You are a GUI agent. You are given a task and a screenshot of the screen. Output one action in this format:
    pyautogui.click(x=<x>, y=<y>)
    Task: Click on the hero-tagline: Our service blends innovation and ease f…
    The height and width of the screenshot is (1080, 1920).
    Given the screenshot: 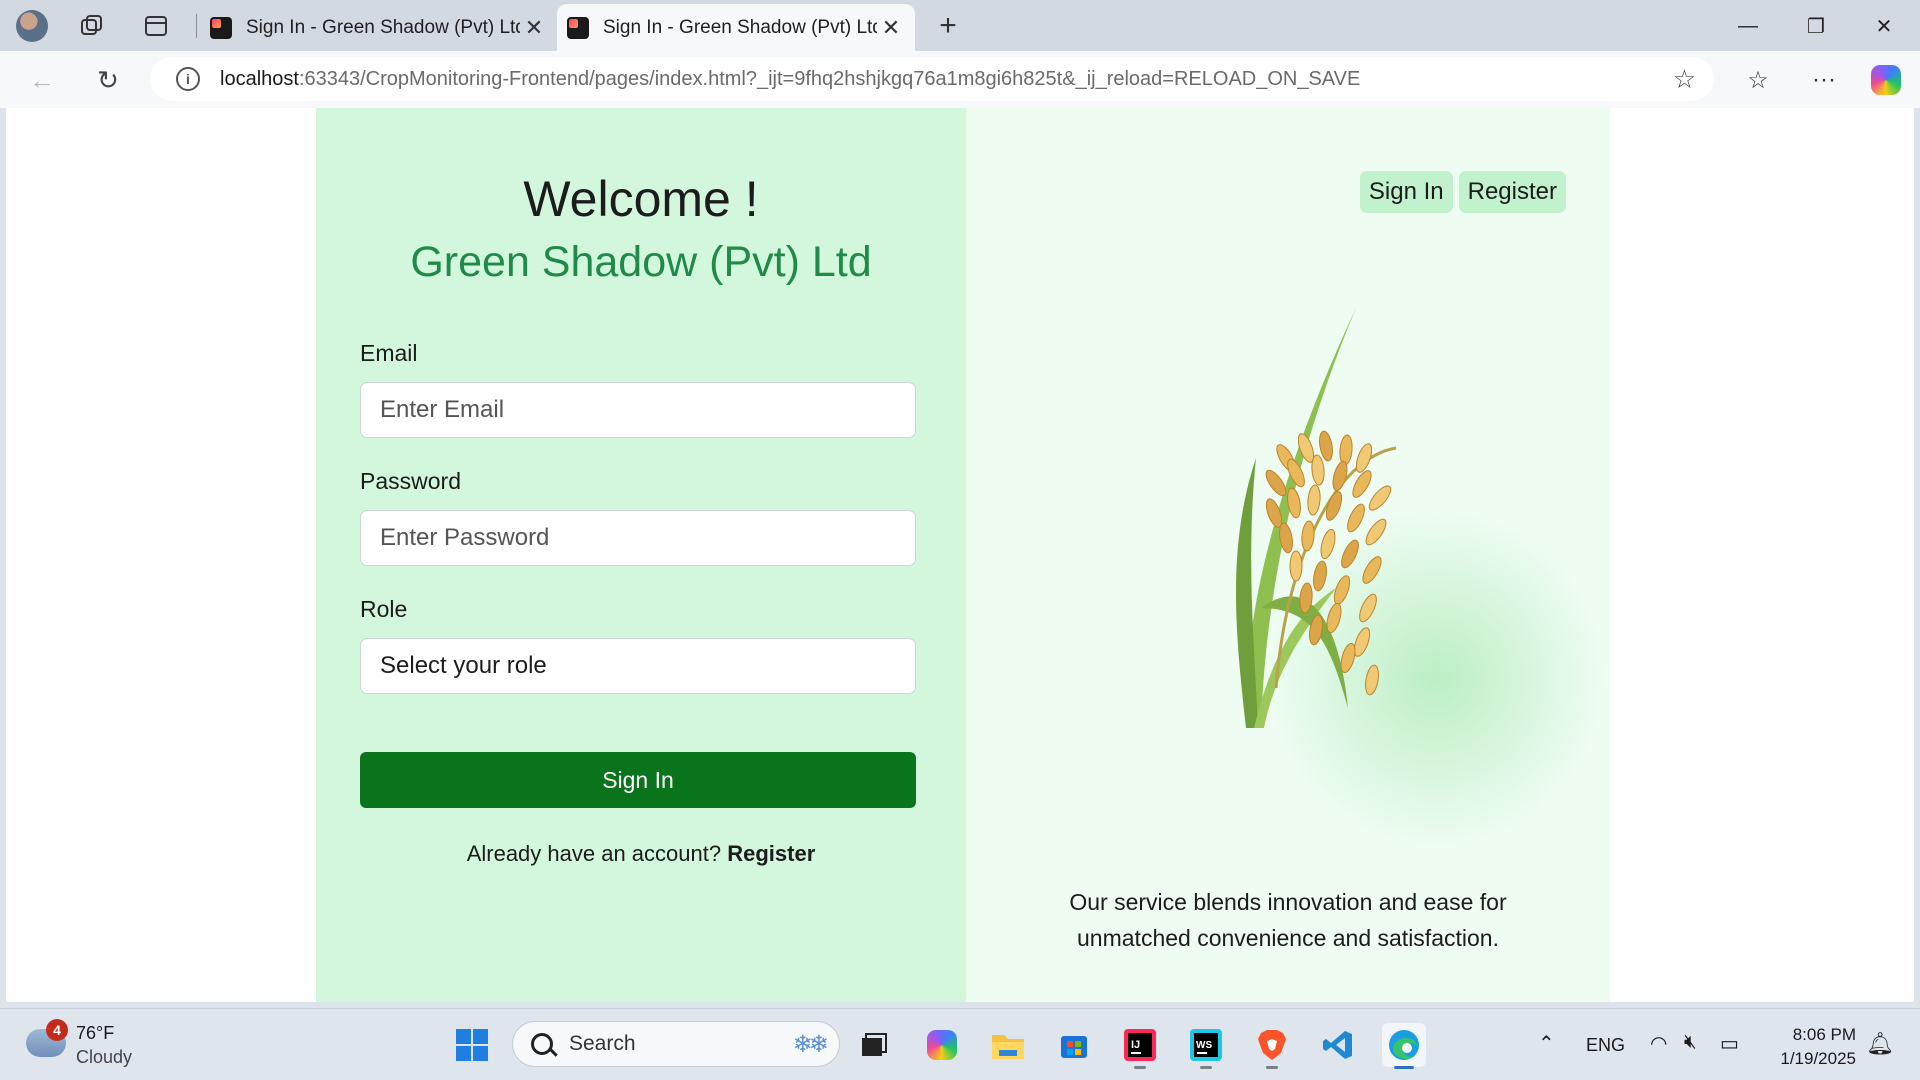 What is the action you would take?
    pyautogui.click(x=1288, y=920)
    